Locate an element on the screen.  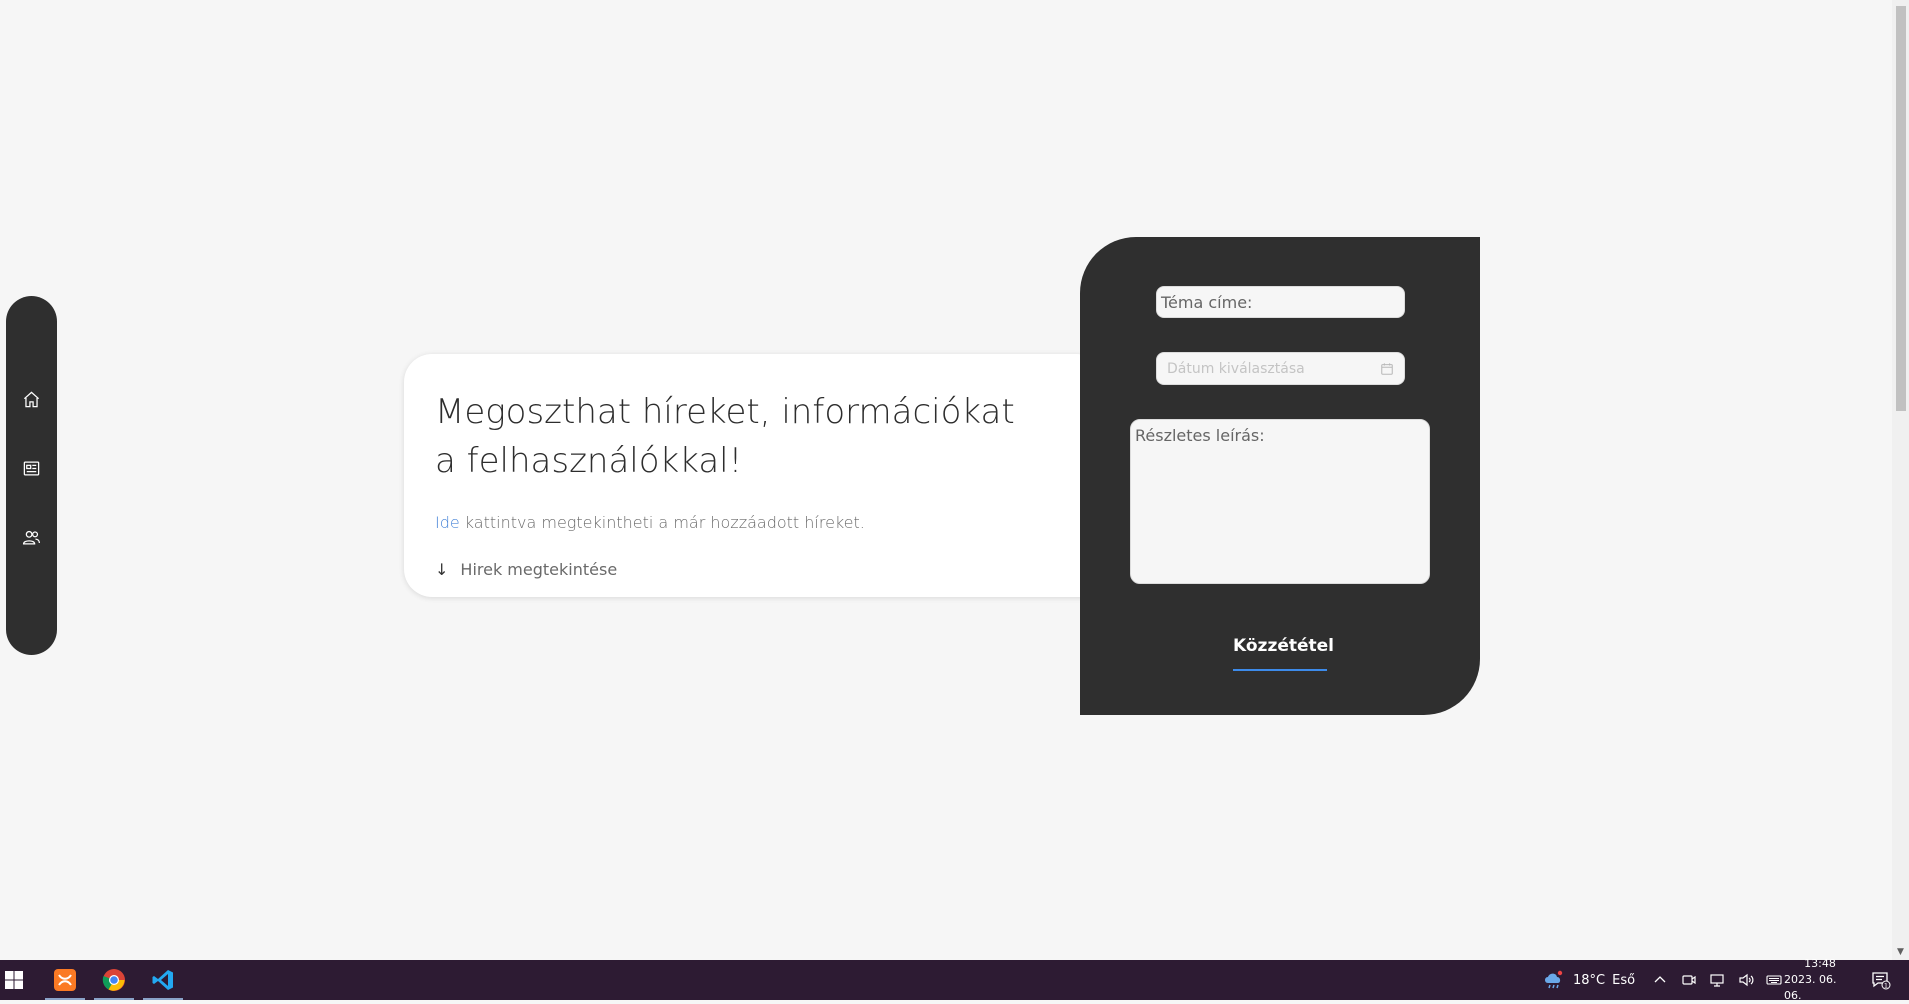
clock-date: 2023. 06. 06. is located at coordinates (1810, 987).